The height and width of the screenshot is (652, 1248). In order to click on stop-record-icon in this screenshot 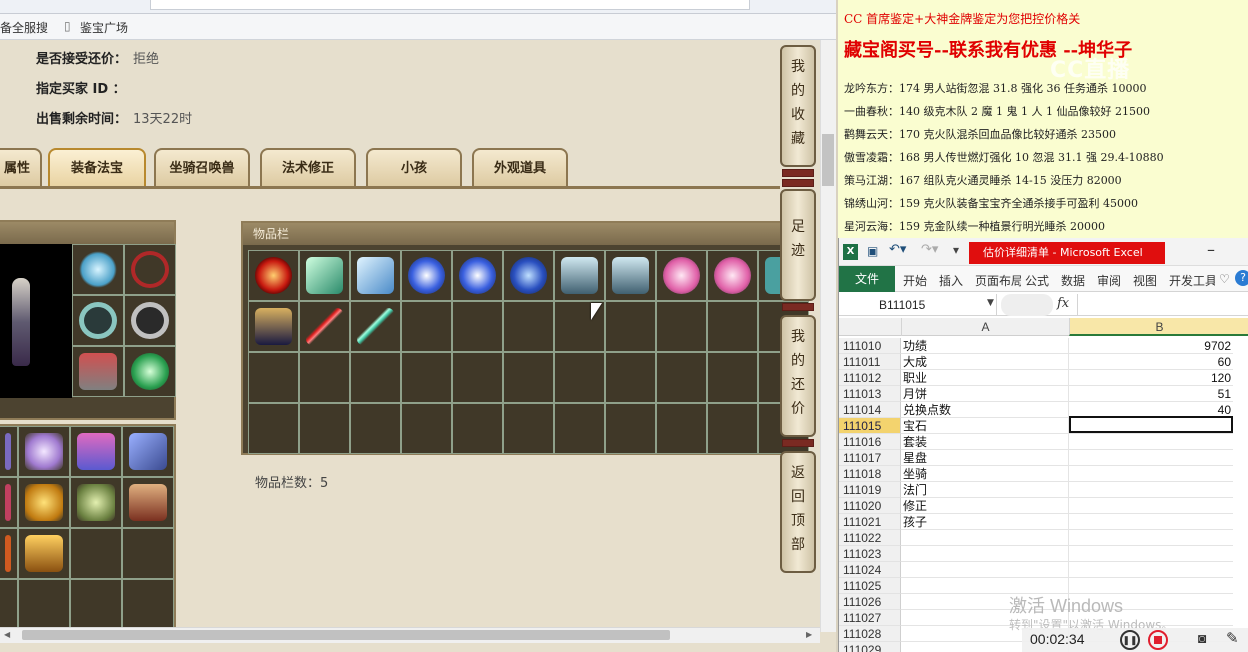, I will do `click(1158, 640)`.